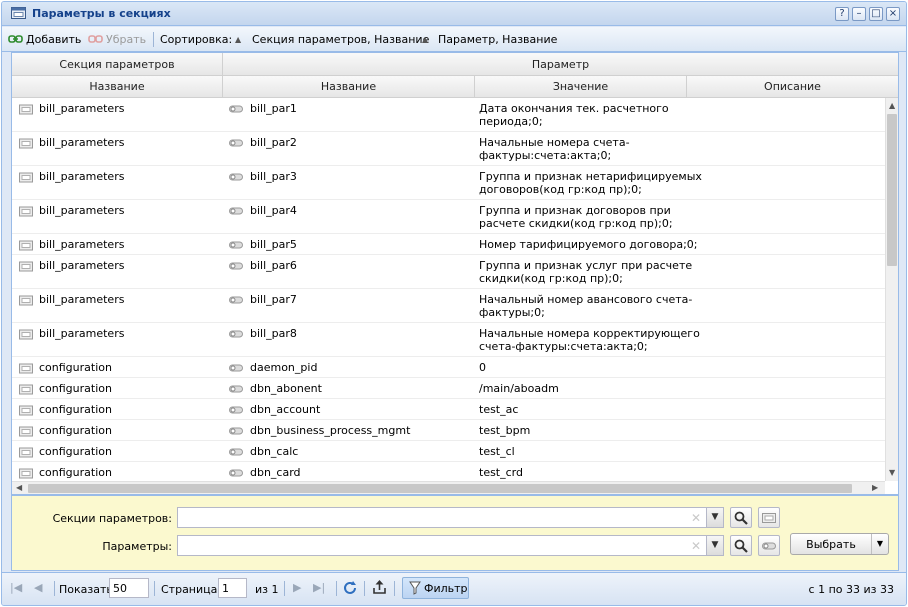 Image resolution: width=908 pixels, height=607 pixels. I want to click on filter-toggle-button: Фильтр, so click(435, 588).